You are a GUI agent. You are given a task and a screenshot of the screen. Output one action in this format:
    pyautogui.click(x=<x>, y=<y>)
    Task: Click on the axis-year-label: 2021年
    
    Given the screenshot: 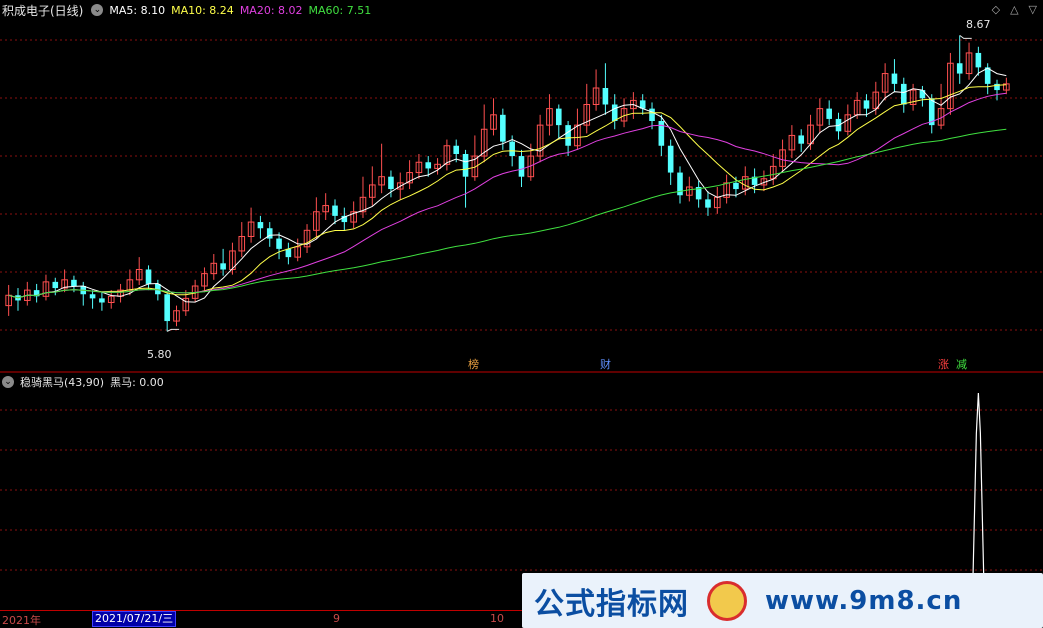 What is the action you would take?
    pyautogui.click(x=21, y=620)
    